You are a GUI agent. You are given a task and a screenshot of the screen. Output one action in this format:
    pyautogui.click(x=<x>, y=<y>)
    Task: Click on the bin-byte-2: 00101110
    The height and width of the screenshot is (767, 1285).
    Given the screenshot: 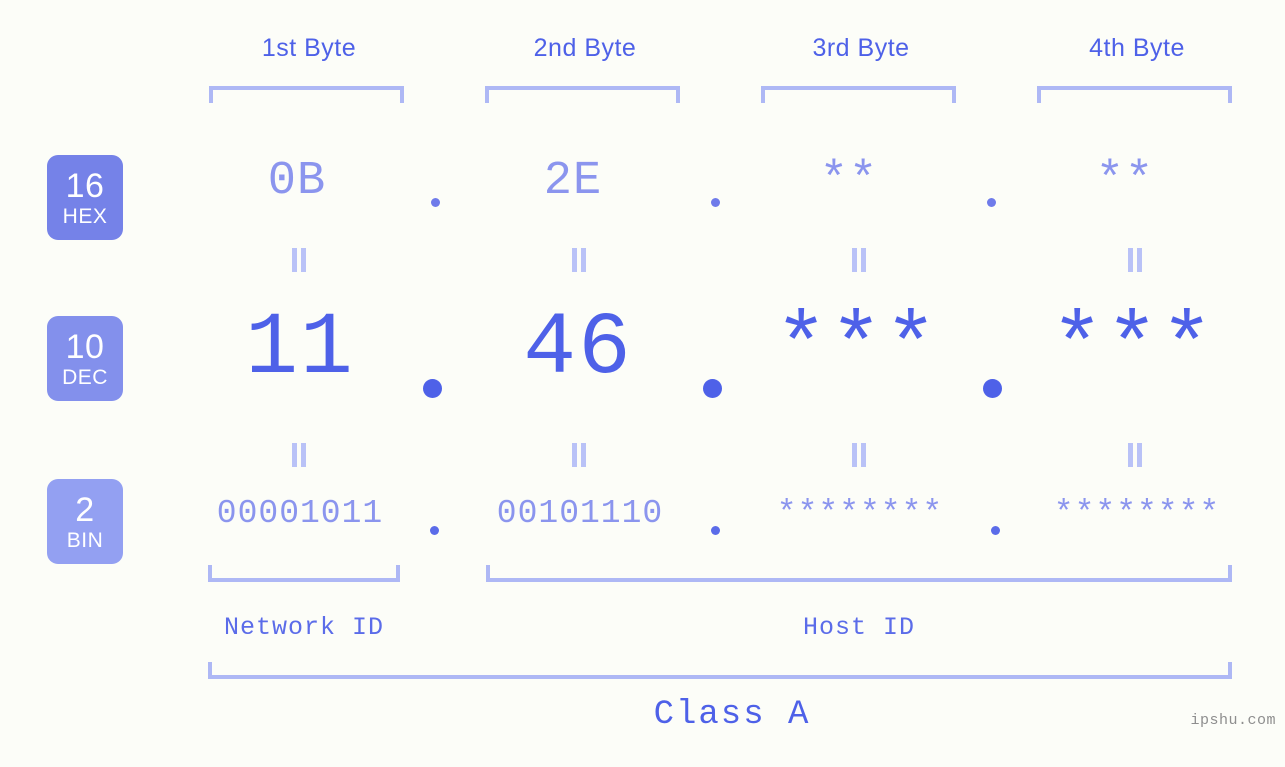 What is the action you would take?
    pyautogui.click(x=580, y=513)
    